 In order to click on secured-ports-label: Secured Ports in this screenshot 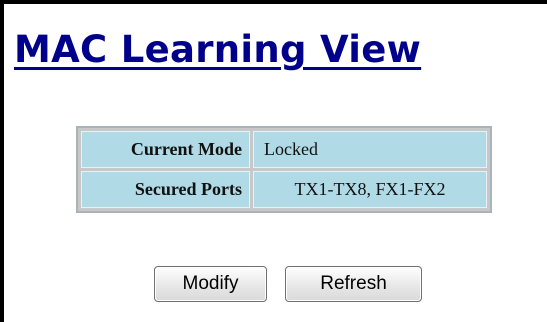, I will do `click(165, 189)`.